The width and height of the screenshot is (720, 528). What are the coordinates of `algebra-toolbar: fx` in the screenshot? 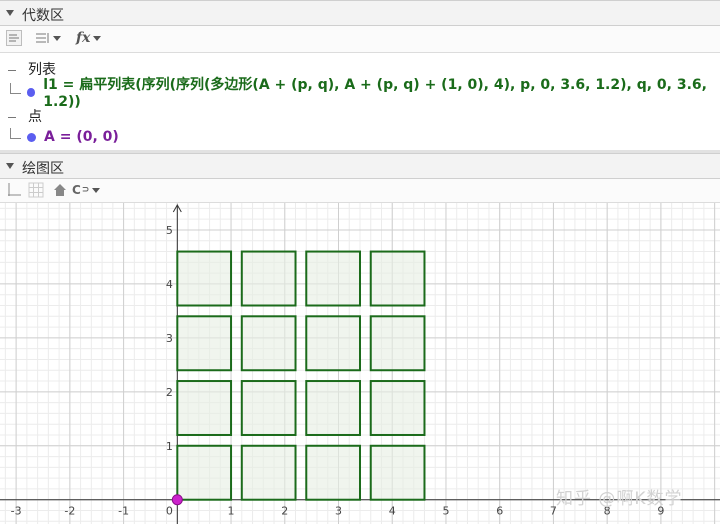 It's located at (360, 39).